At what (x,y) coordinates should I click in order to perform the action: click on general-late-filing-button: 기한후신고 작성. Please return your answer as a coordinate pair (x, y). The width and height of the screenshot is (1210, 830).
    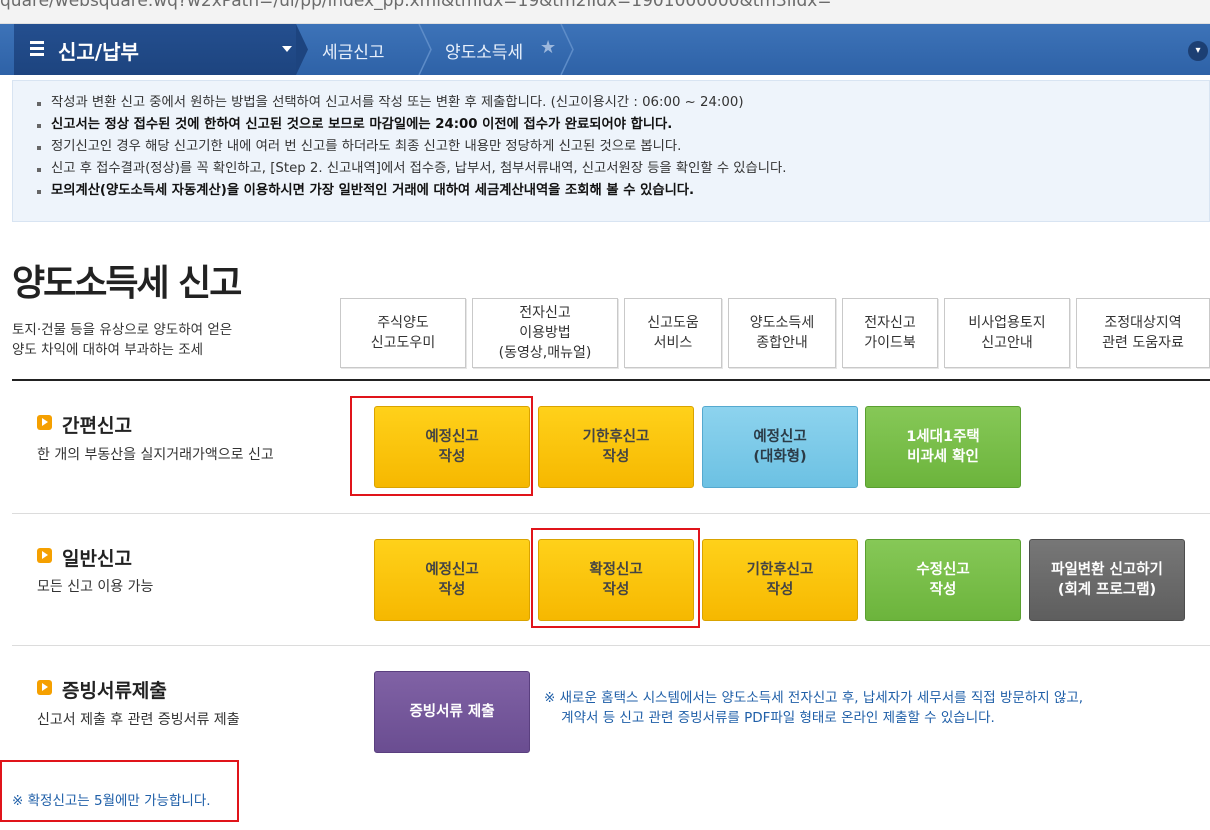
    Looking at the image, I should click on (780, 580).